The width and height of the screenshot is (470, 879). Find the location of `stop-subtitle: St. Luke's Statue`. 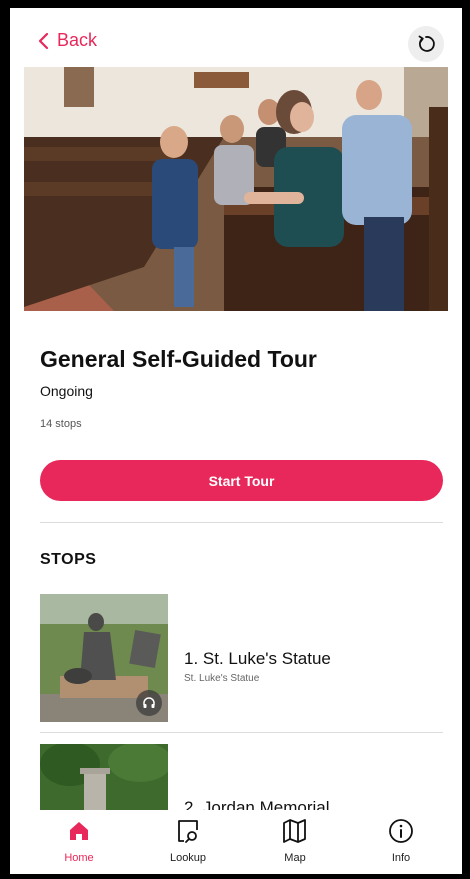

stop-subtitle: St. Luke's Statue is located at coordinates (222, 678).